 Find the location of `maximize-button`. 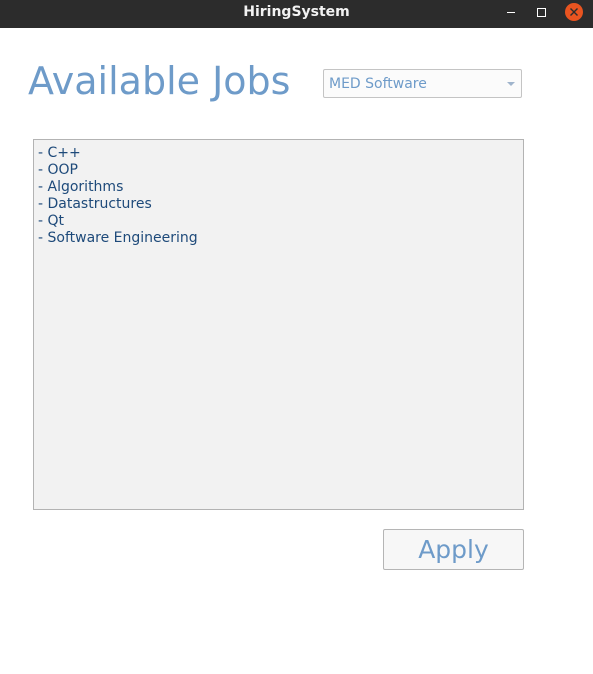

maximize-button is located at coordinates (541, 12).